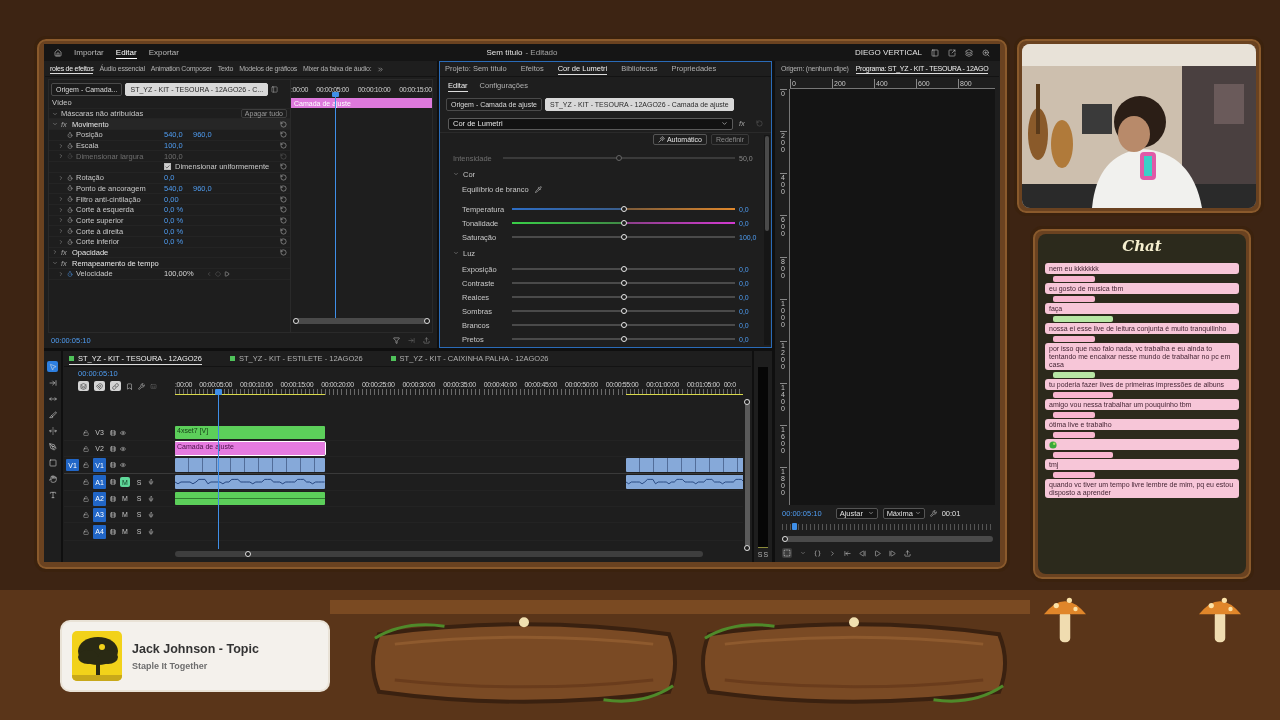 The width and height of the screenshot is (1280, 720). What do you see at coordinates (52, 414) in the screenshot?
I see `razor-tool-icon` at bounding box center [52, 414].